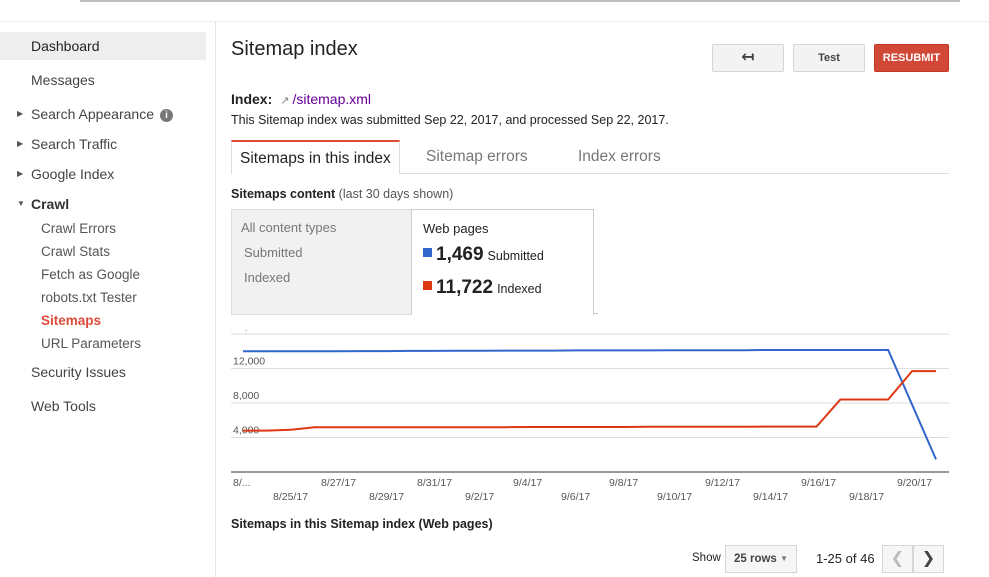  What do you see at coordinates (284, 100) in the screenshot?
I see `external-link-icon: ↗` at bounding box center [284, 100].